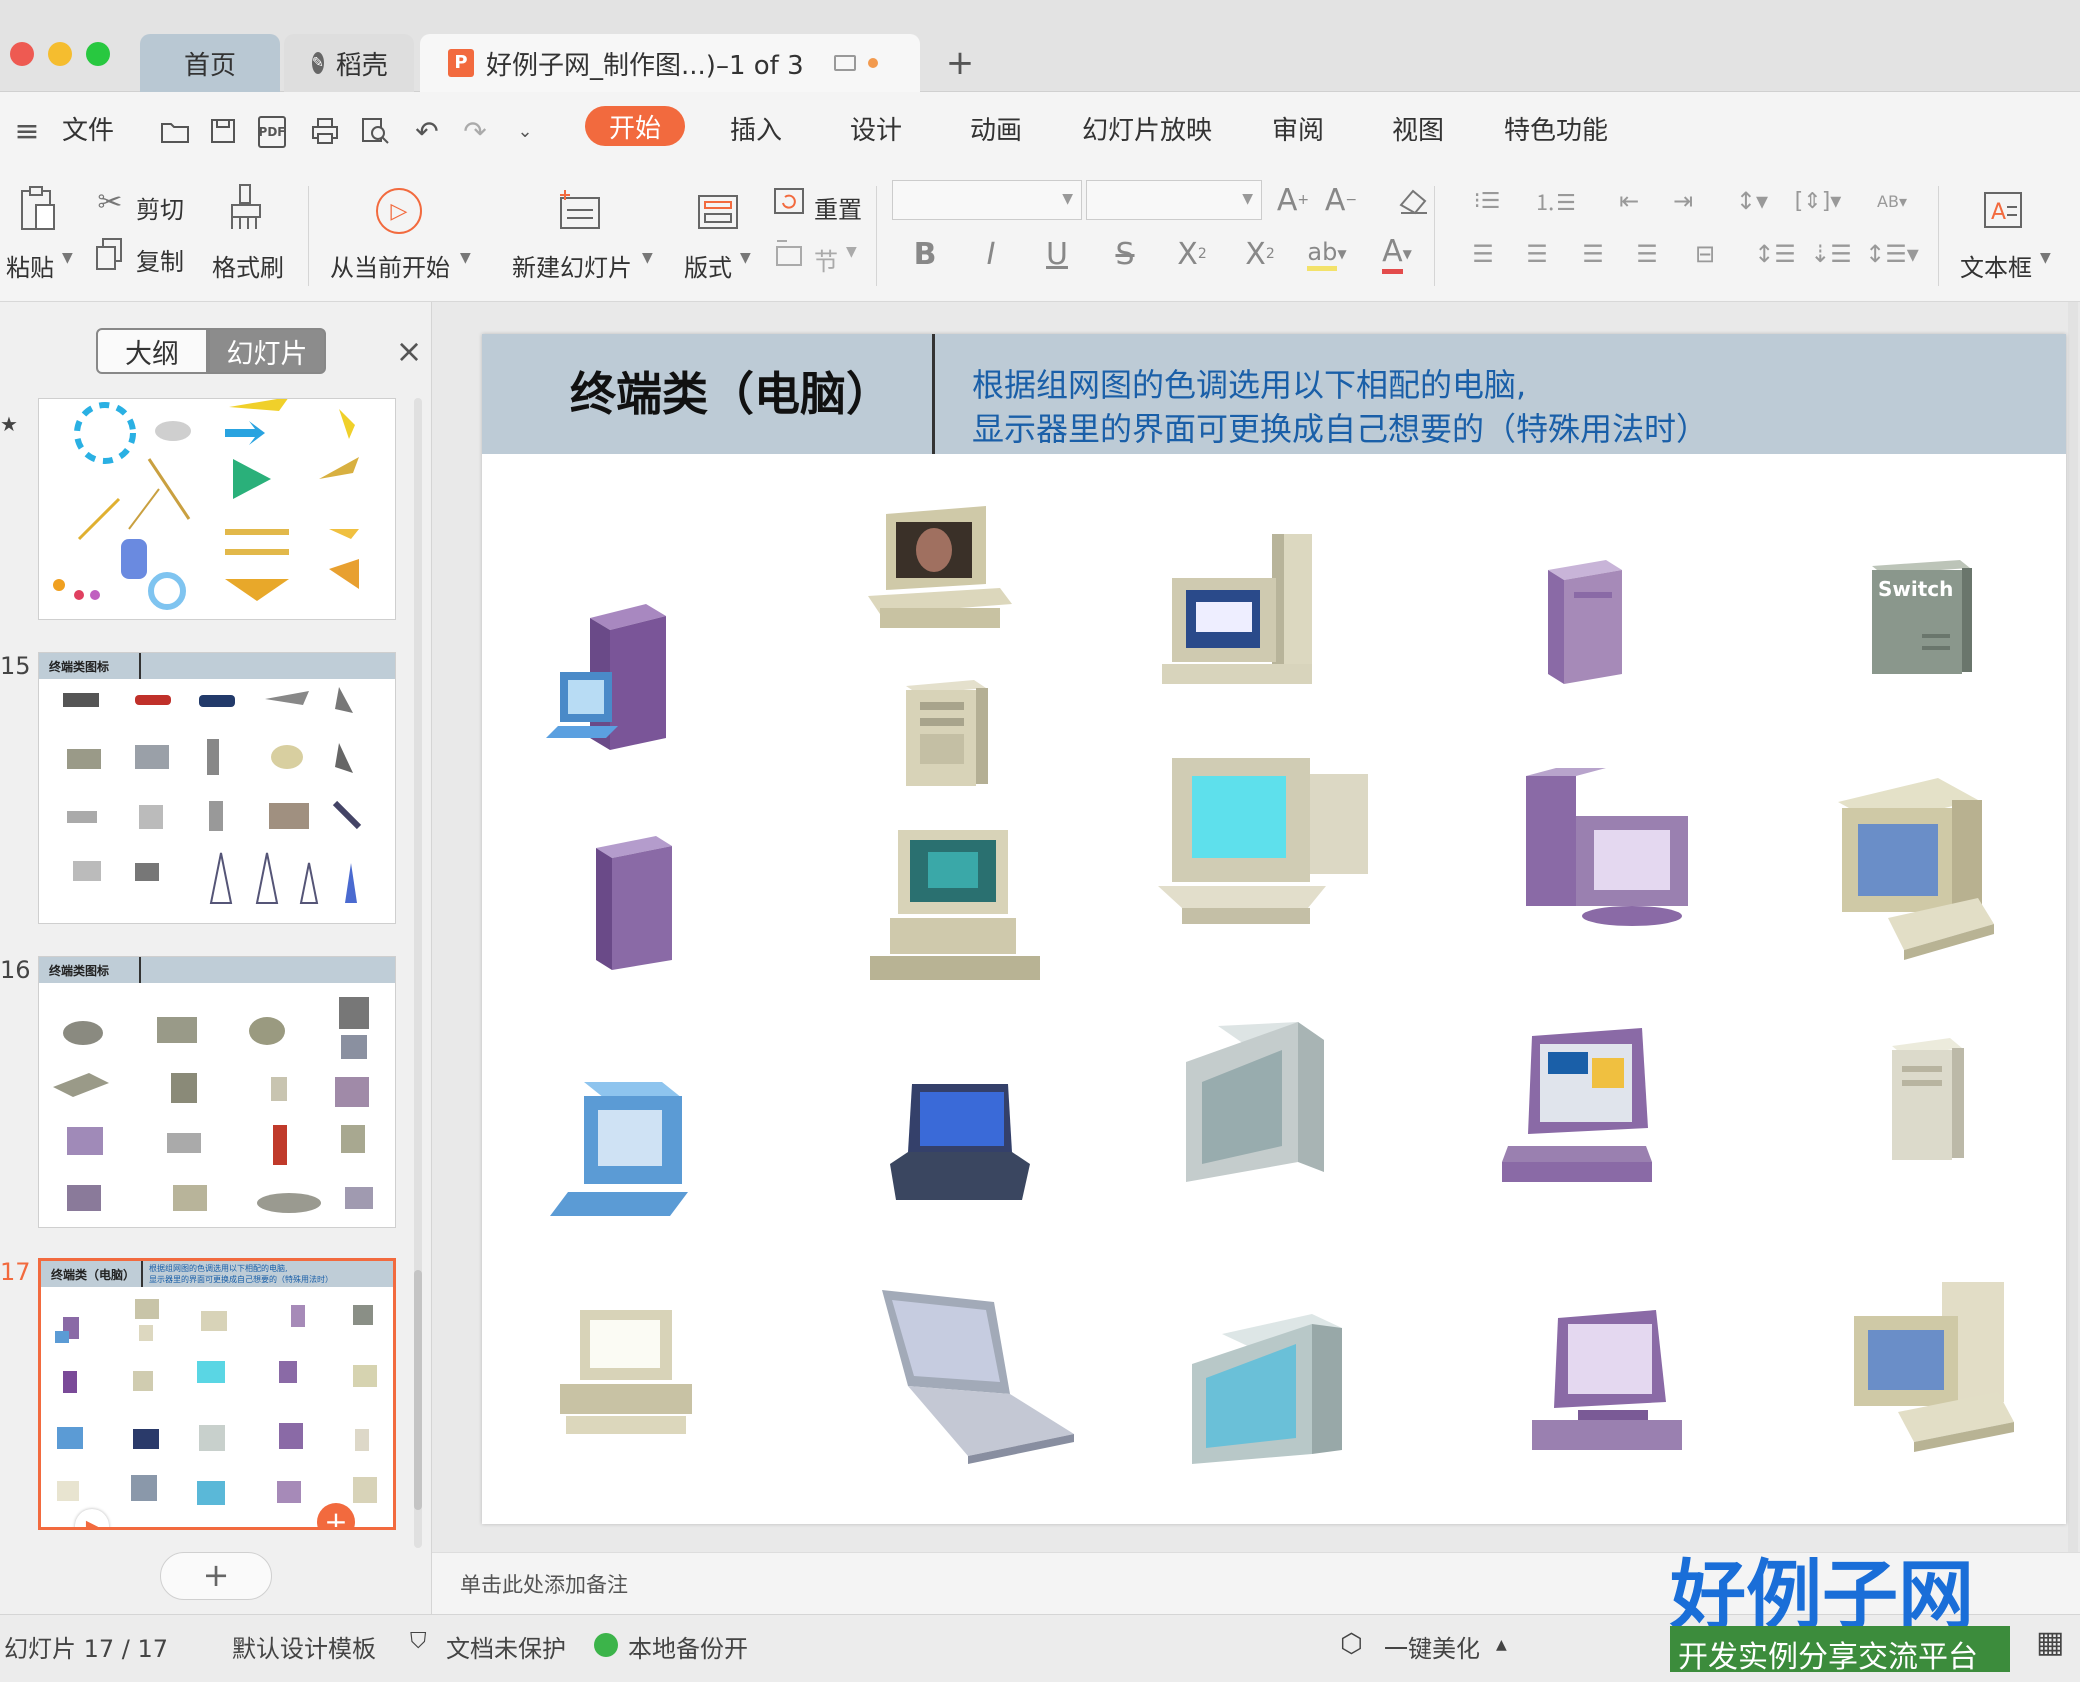 This screenshot has width=2080, height=1682. What do you see at coordinates (1593, 254) in the screenshot?
I see `align-right-icon: ☰` at bounding box center [1593, 254].